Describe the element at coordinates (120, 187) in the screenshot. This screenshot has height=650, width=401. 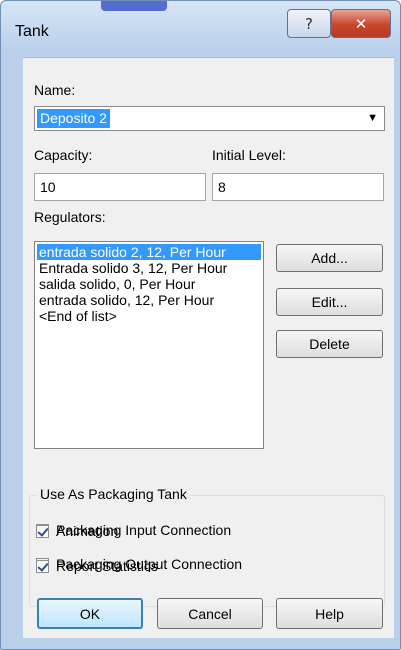
I see `capacity-field: 10` at that location.